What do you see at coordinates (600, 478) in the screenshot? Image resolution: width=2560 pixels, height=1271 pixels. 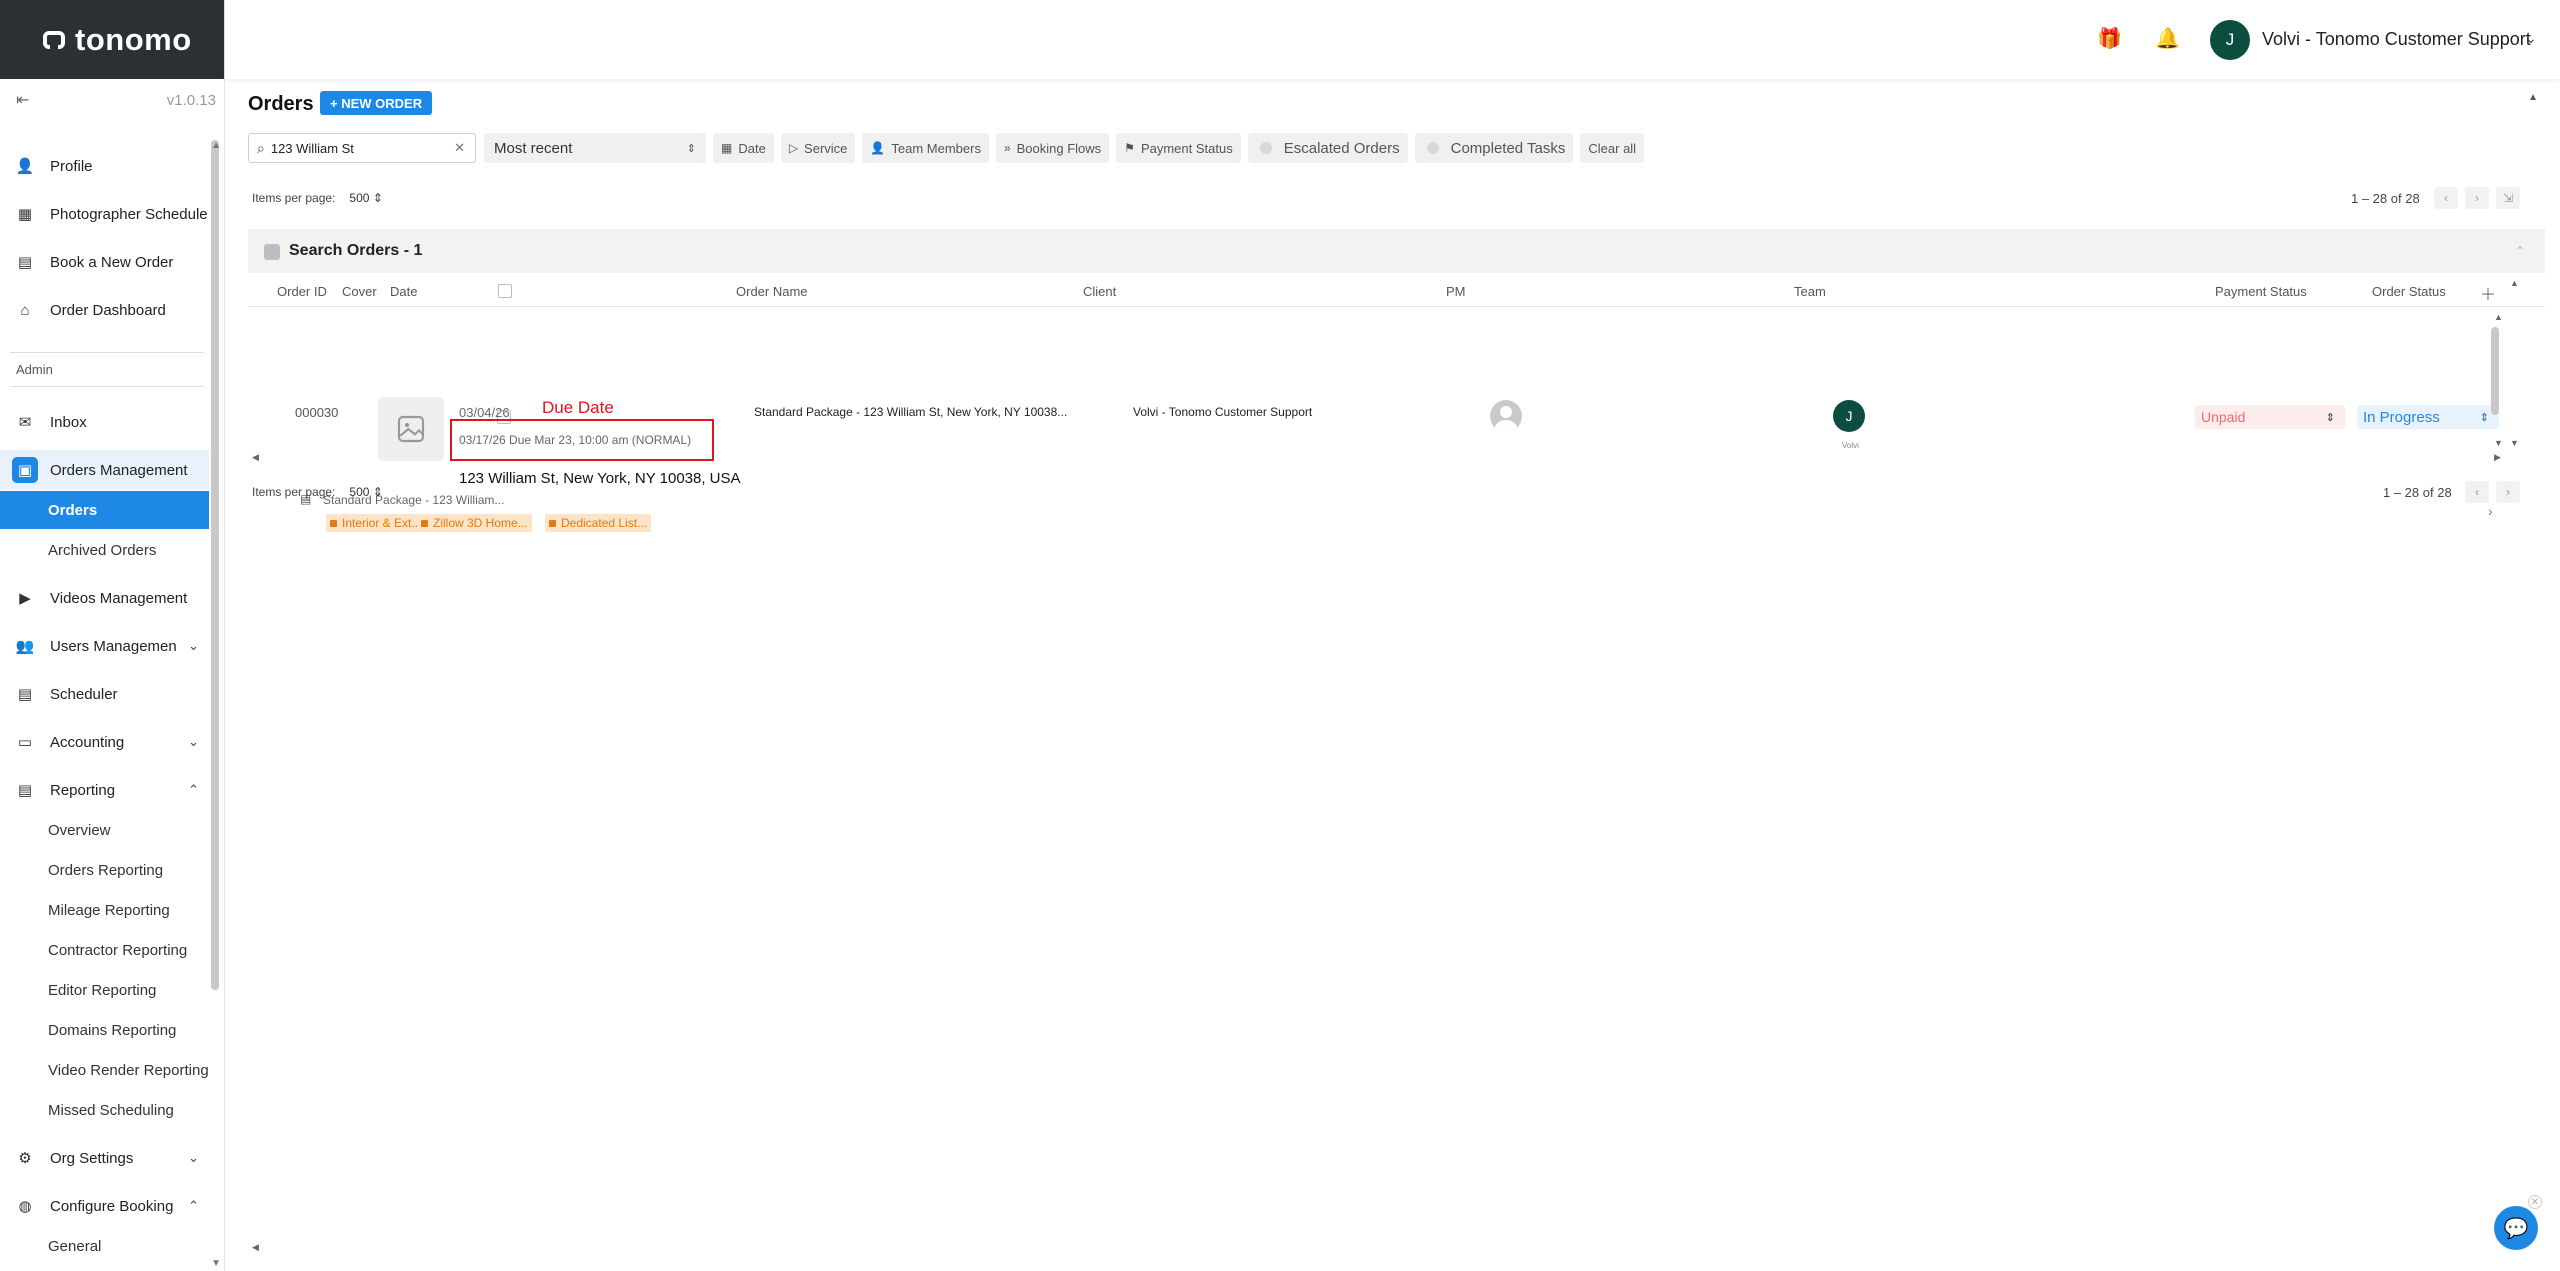 I see `order-address: 123 William St, New York, NY 10038, USA` at bounding box center [600, 478].